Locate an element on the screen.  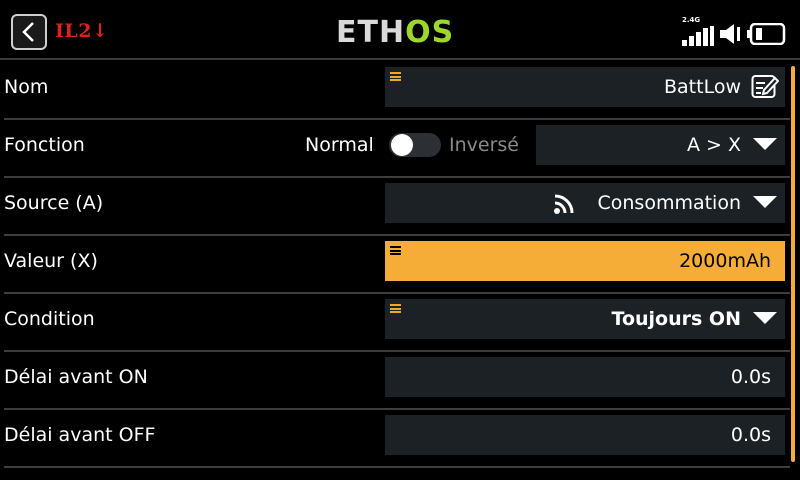
toggle-knob is located at coordinates (402, 145).